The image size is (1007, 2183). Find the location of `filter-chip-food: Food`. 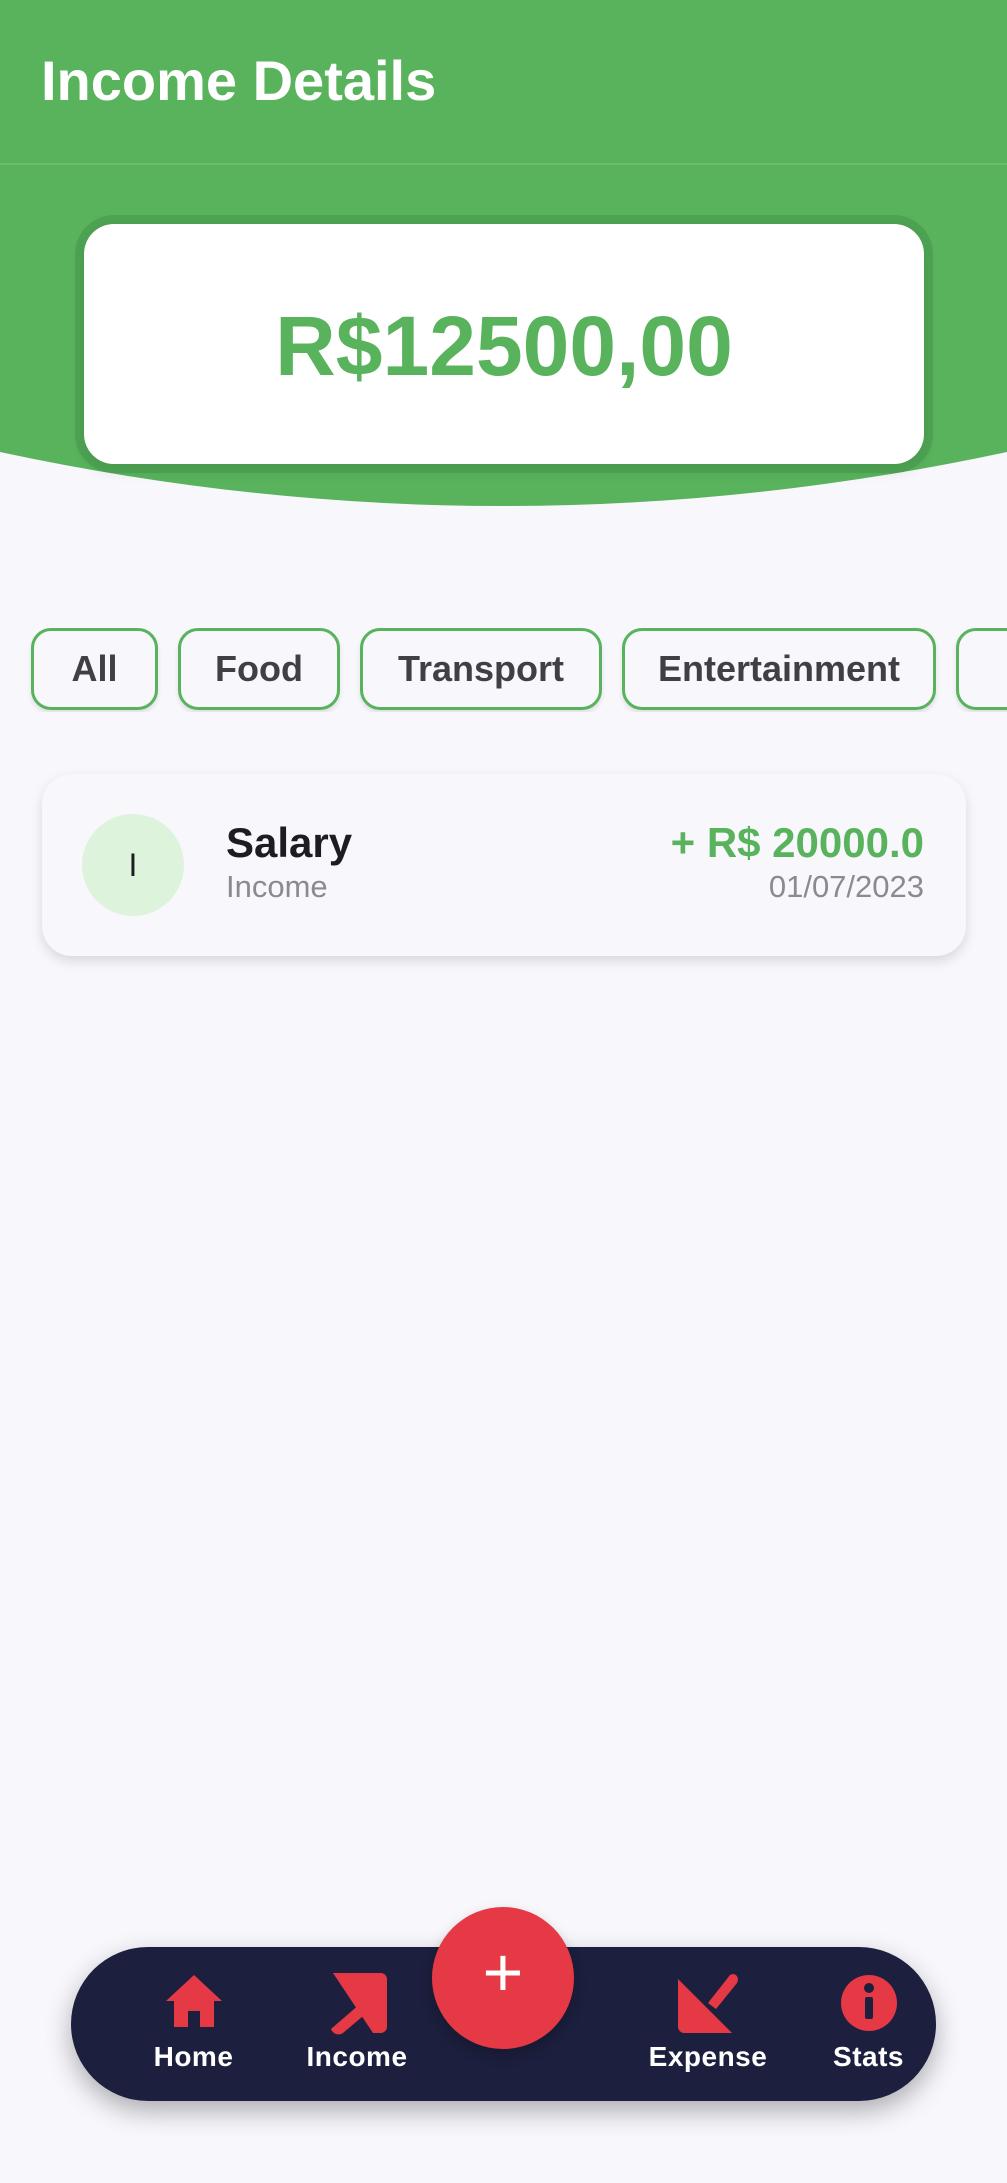

filter-chip-food: Food is located at coordinates (259, 669).